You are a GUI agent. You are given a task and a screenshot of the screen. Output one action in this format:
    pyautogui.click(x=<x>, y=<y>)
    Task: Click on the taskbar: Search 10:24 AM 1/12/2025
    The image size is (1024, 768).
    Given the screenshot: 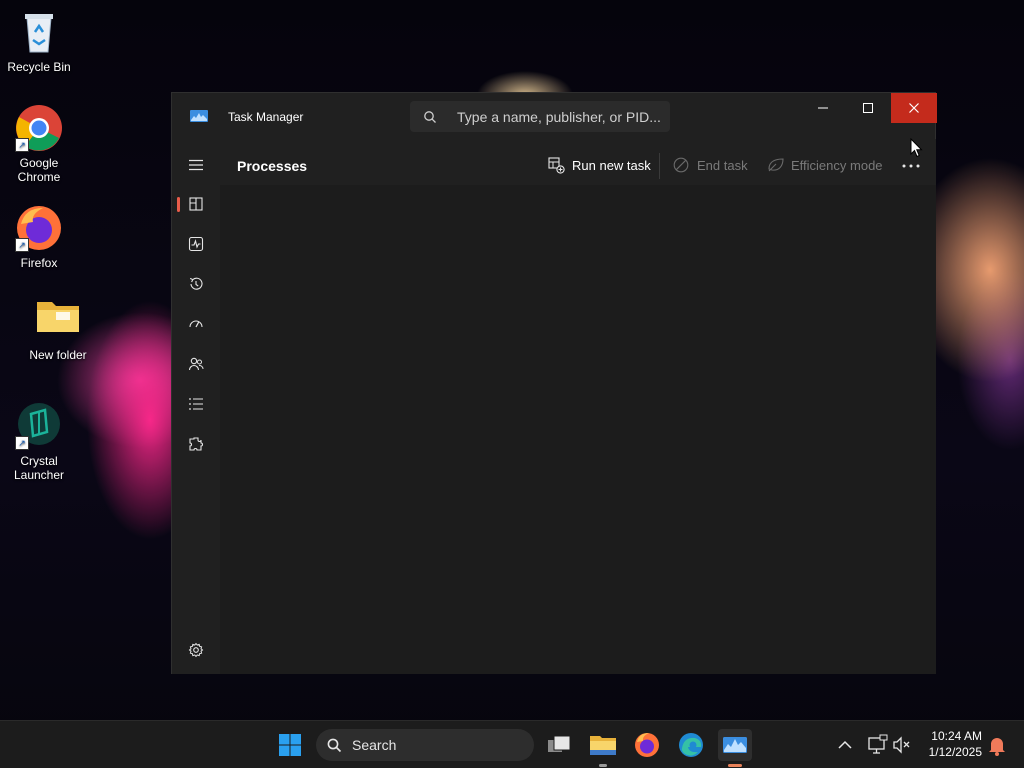 What is the action you would take?
    pyautogui.click(x=512, y=744)
    